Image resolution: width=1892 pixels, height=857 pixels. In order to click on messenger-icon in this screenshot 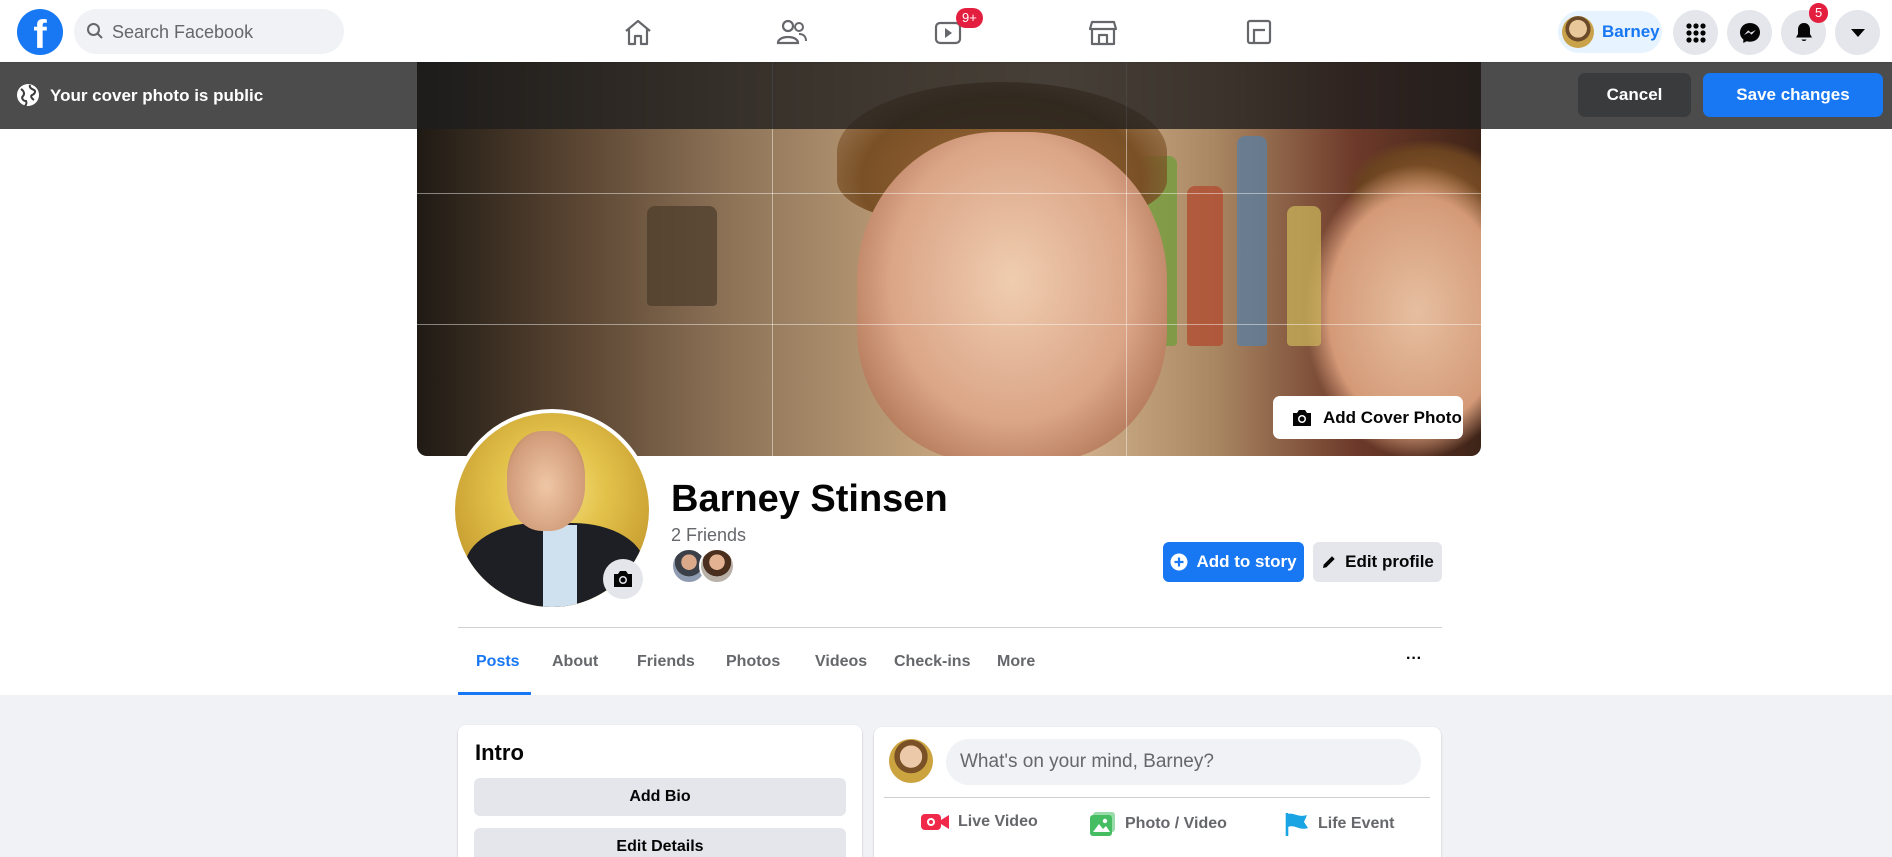, I will do `click(1749, 32)`.